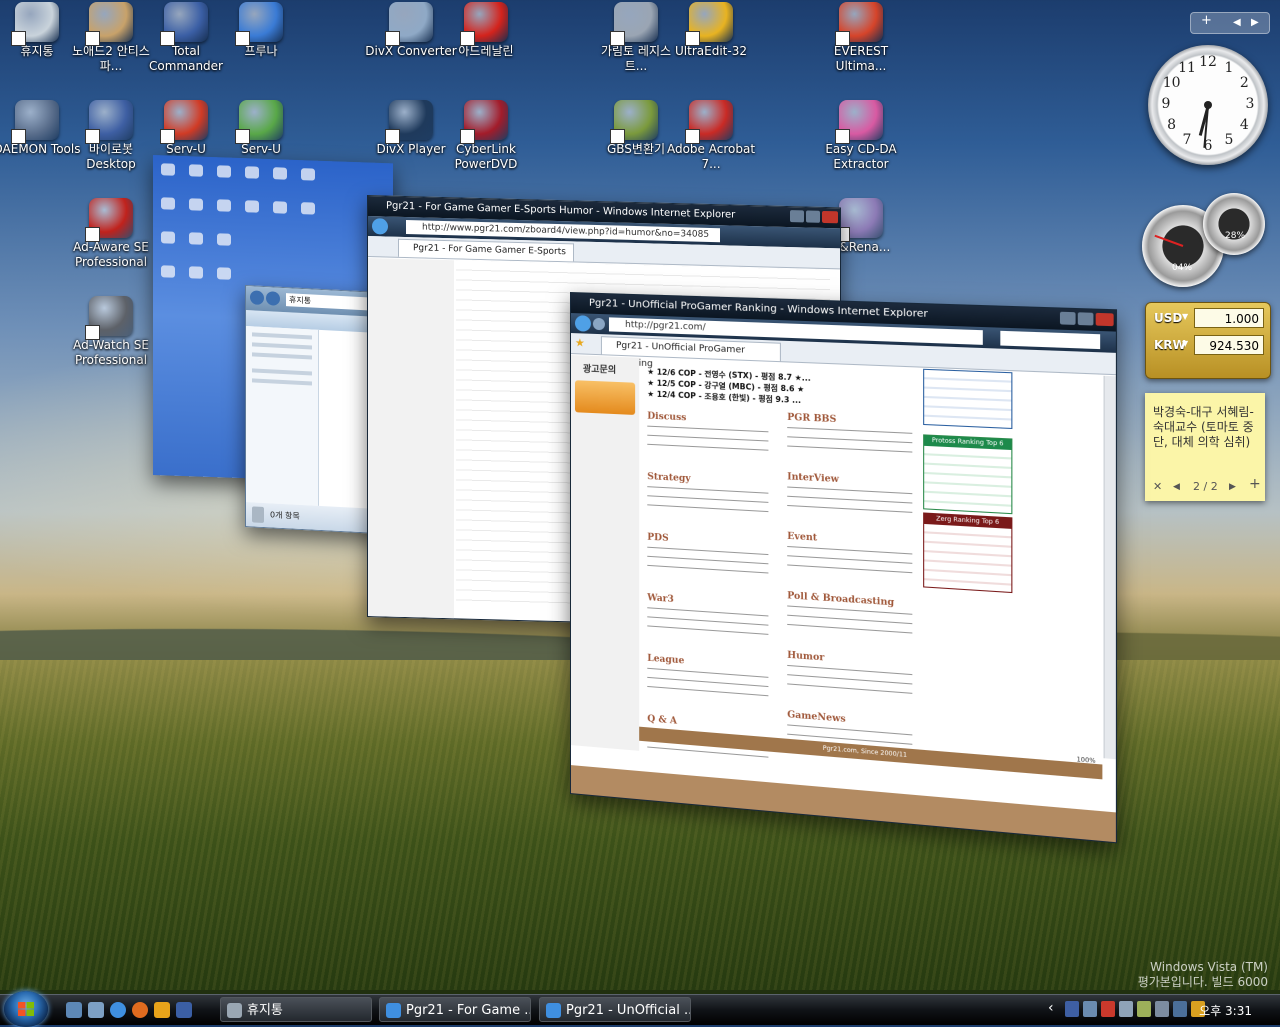 The height and width of the screenshot is (1027, 1280). I want to click on ad-banner, so click(605, 397).